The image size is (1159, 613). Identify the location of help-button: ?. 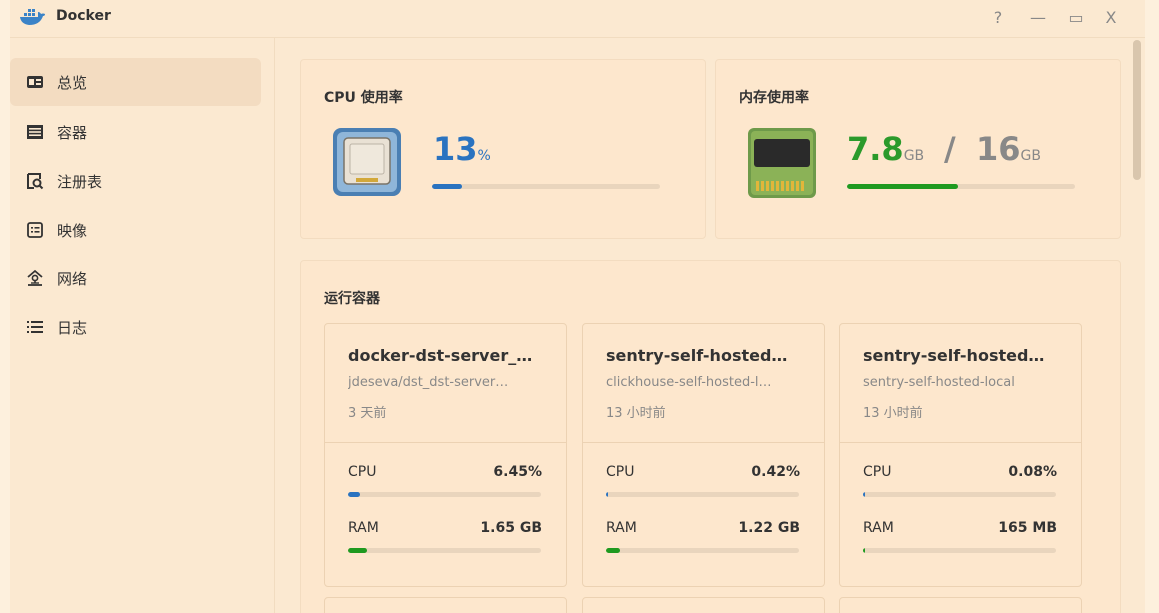
(998, 17).